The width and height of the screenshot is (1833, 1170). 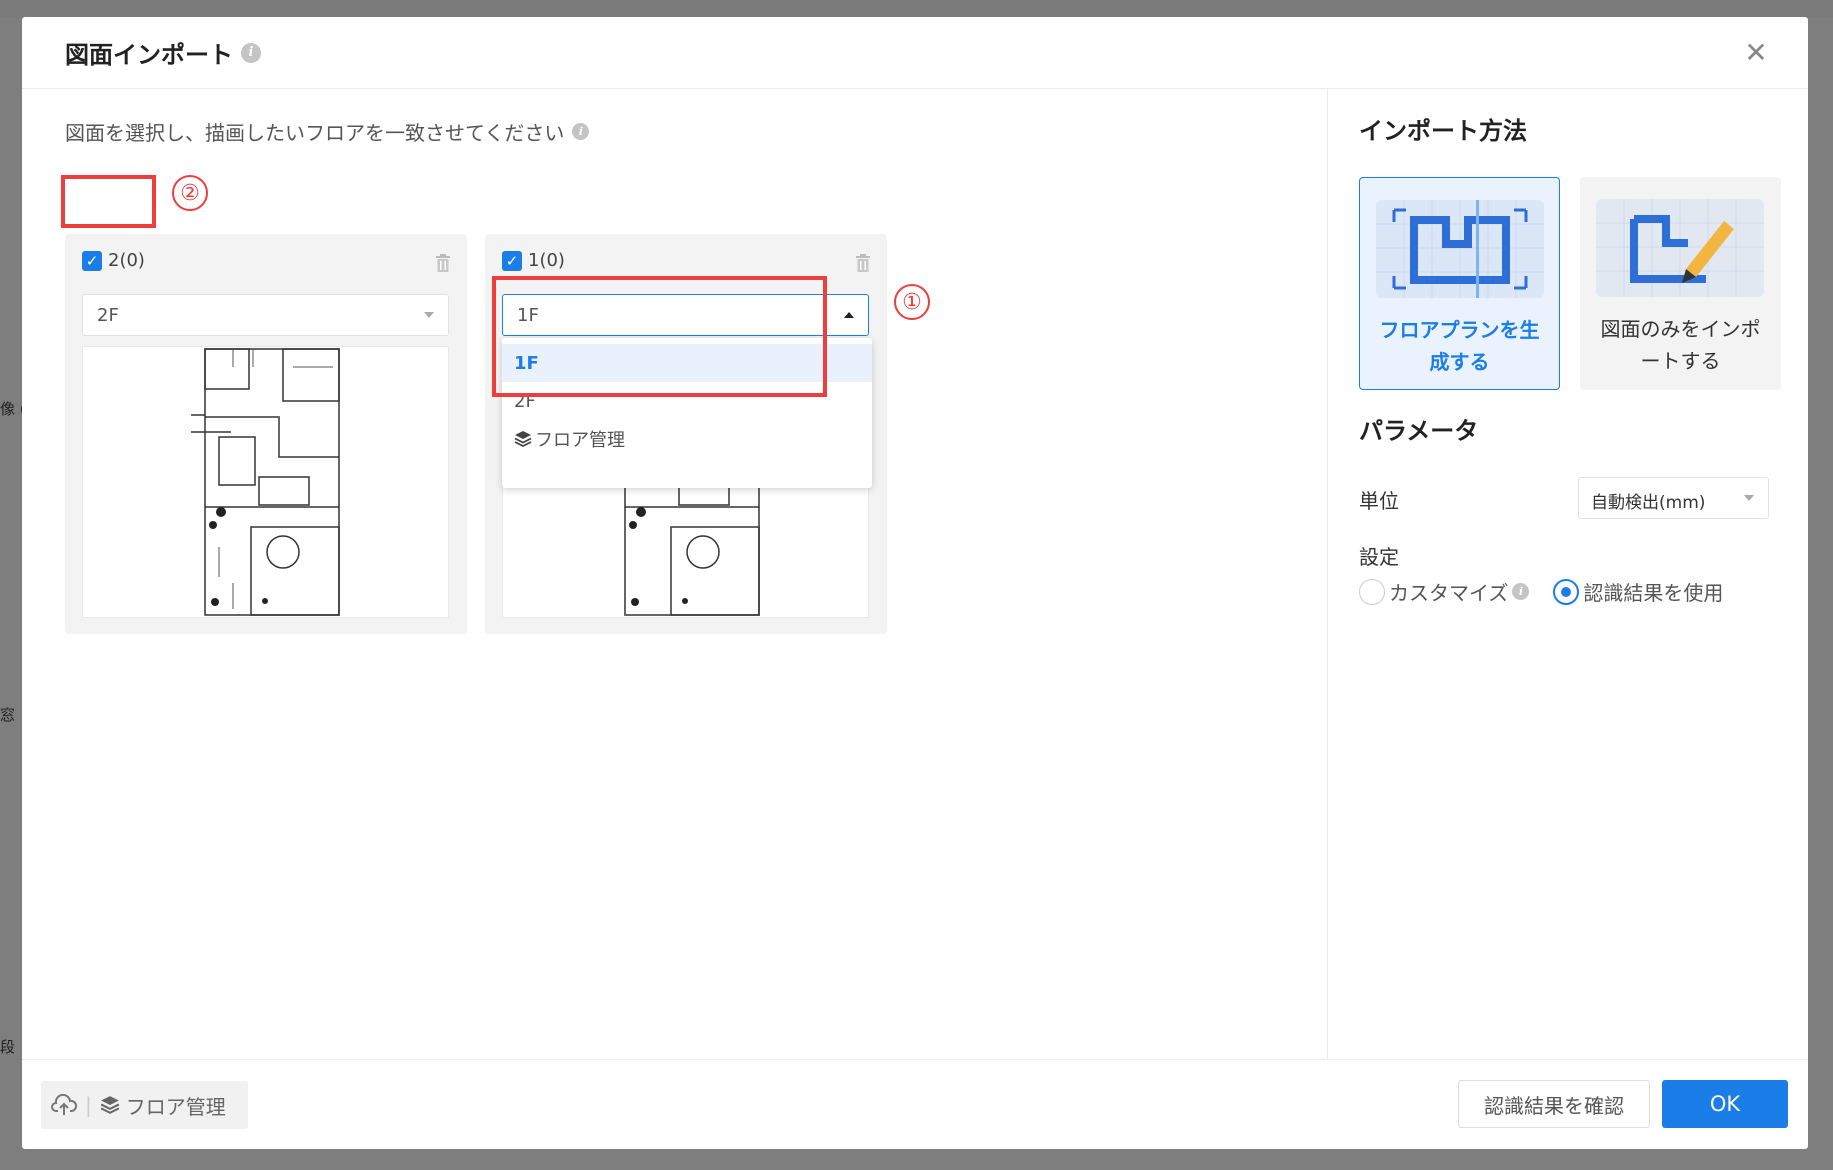 What do you see at coordinates (126, 260) in the screenshot?
I see `card-label: 2(0)` at bounding box center [126, 260].